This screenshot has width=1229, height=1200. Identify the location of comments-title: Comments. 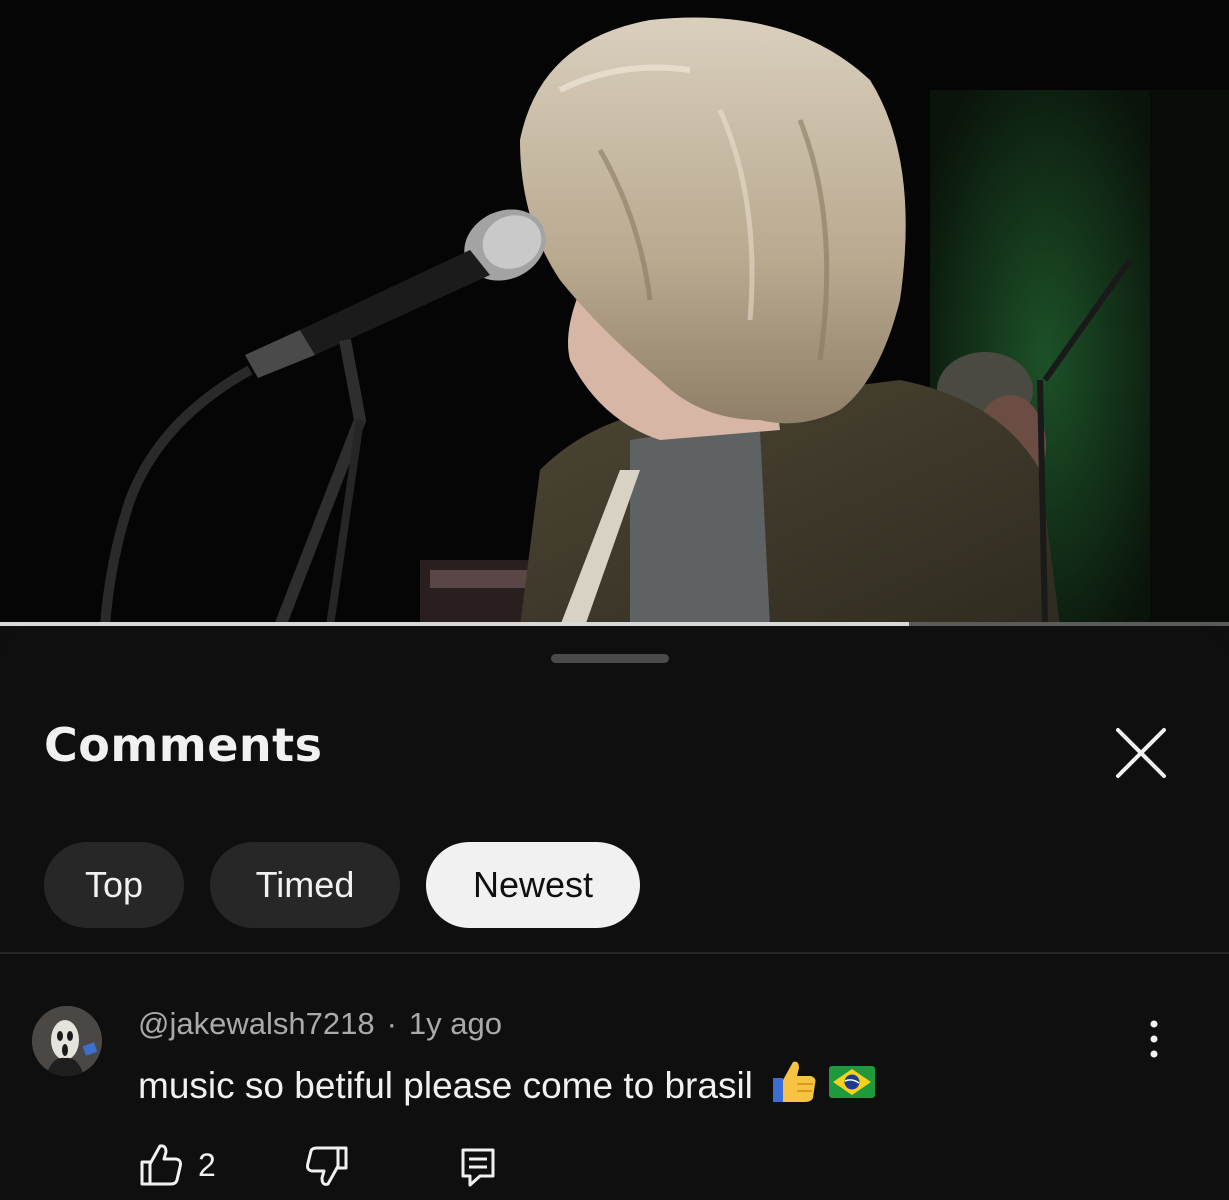
(183, 745).